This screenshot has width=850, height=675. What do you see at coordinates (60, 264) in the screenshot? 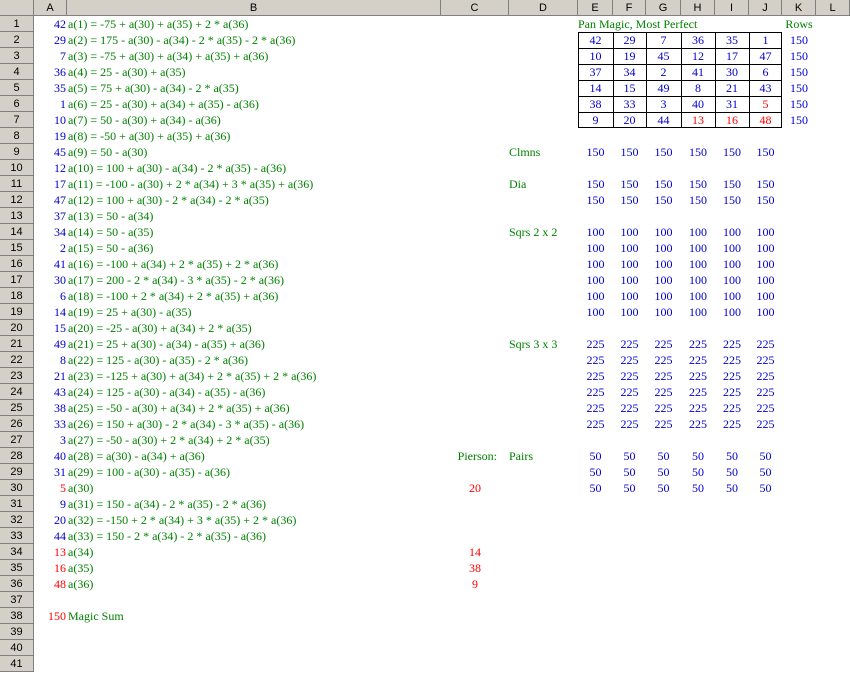
I see `cell-a16: 41` at bounding box center [60, 264].